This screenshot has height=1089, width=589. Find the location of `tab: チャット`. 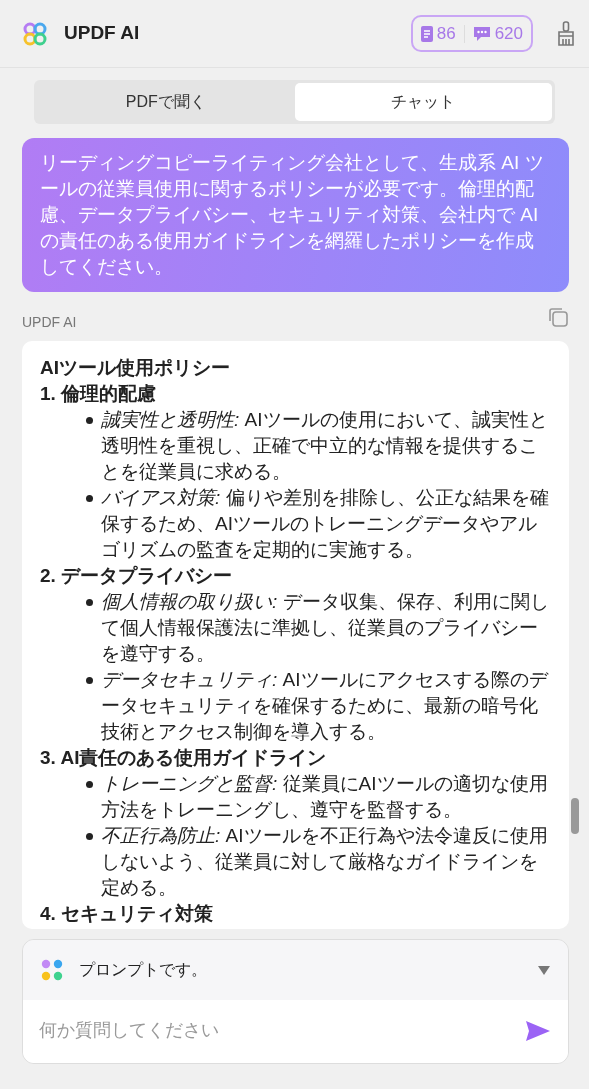

tab: チャット is located at coordinates (423, 102).